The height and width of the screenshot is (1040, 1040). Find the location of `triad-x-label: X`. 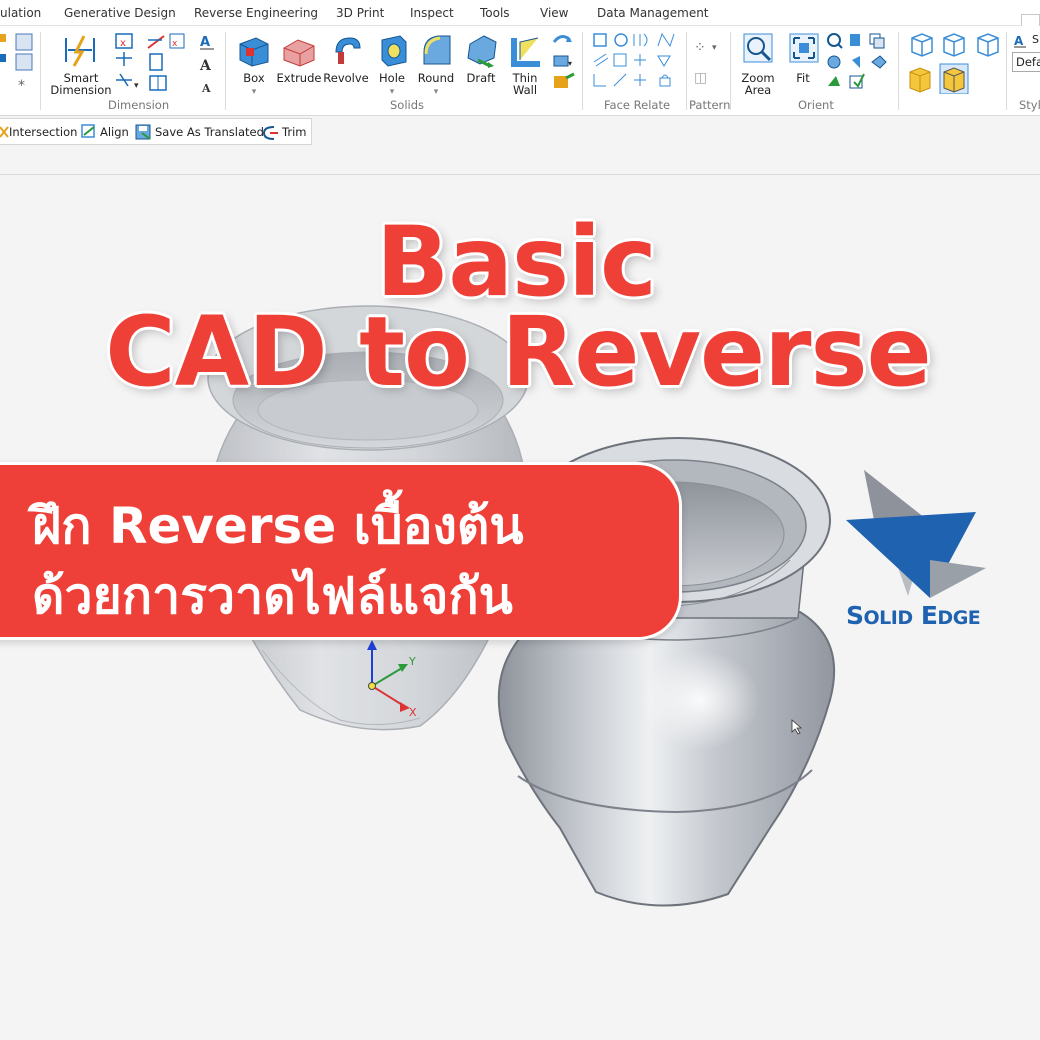

triad-x-label: X is located at coordinates (413, 712).